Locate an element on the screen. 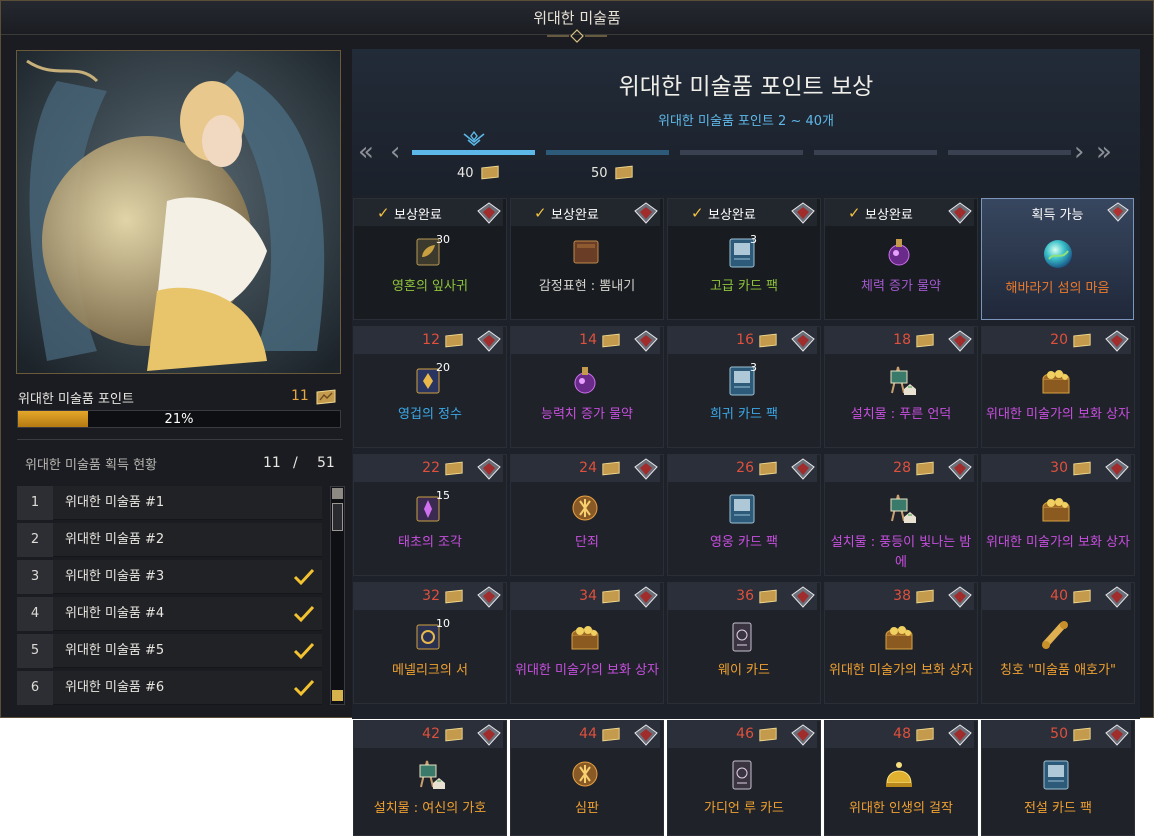 The width and height of the screenshot is (1154, 836). page-prev-button: ‹ is located at coordinates (395, 152).